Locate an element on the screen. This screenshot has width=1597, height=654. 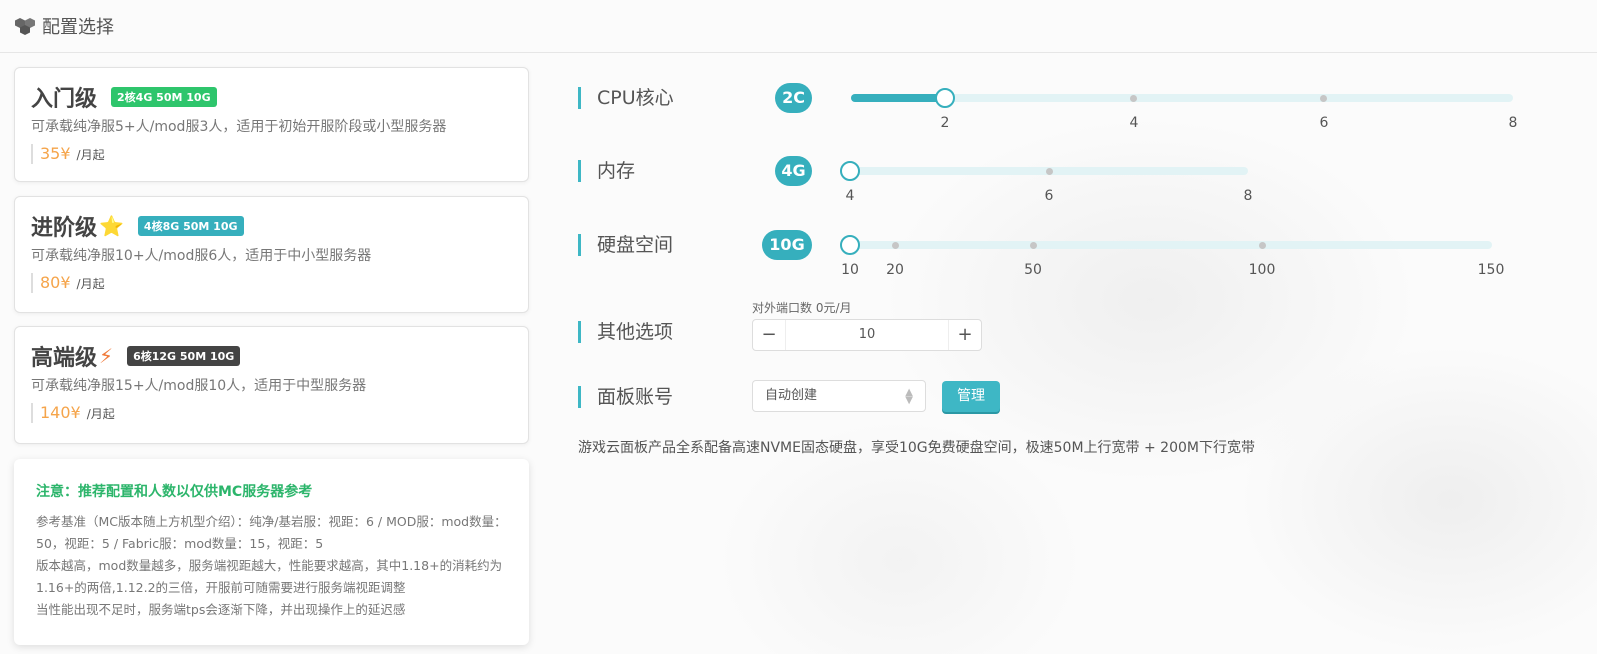
disk-tick-label: 150 is located at coordinates (1491, 270).